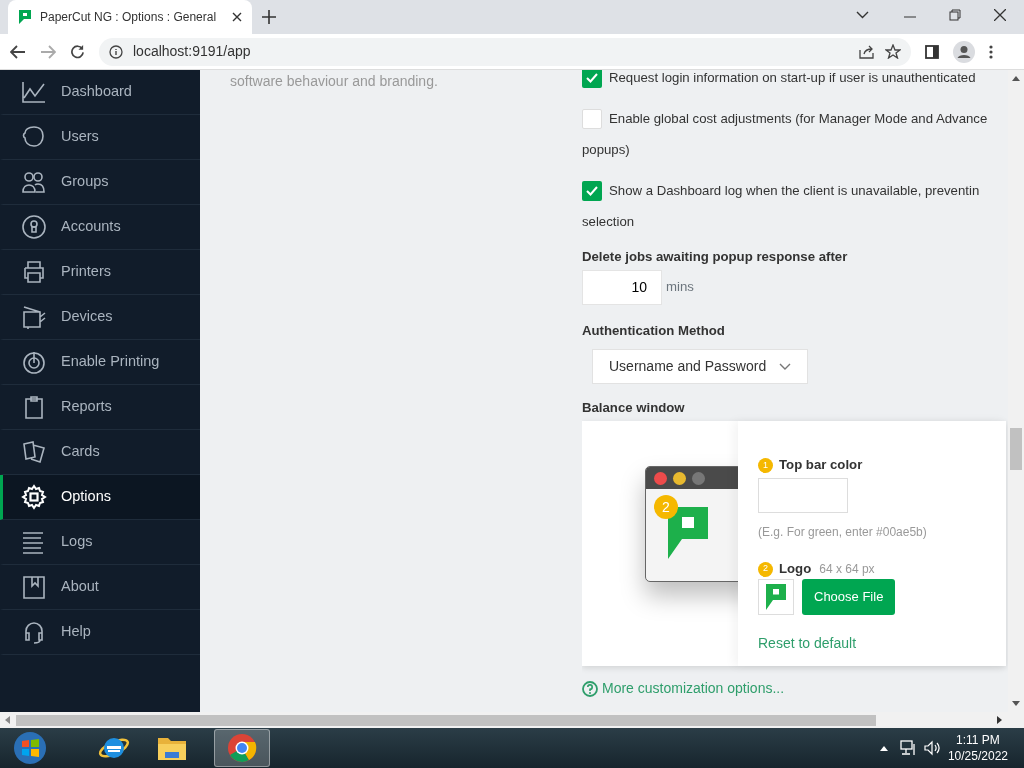 The width and height of the screenshot is (1024, 768). Describe the element at coordinates (862, 15) in the screenshot. I see `tab-search-icon` at that location.